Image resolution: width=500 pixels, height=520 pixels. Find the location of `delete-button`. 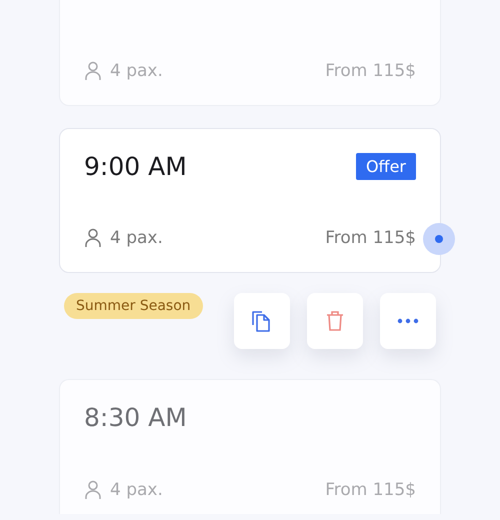

delete-button is located at coordinates (335, 321).